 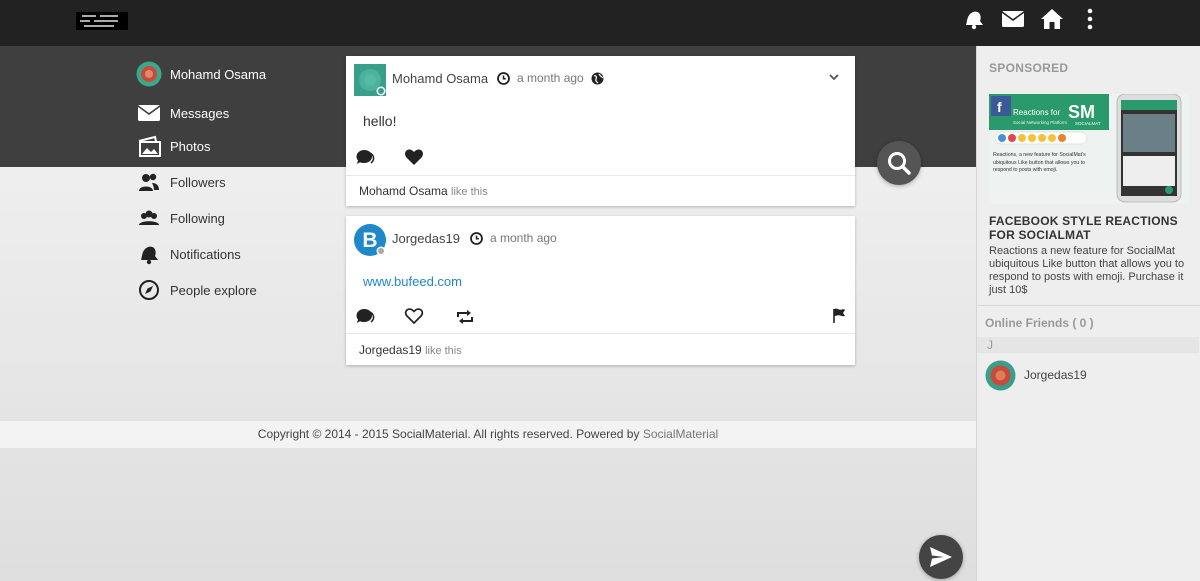 I want to click on svg-text: SOCIALMAT, so click(x=1088, y=123).